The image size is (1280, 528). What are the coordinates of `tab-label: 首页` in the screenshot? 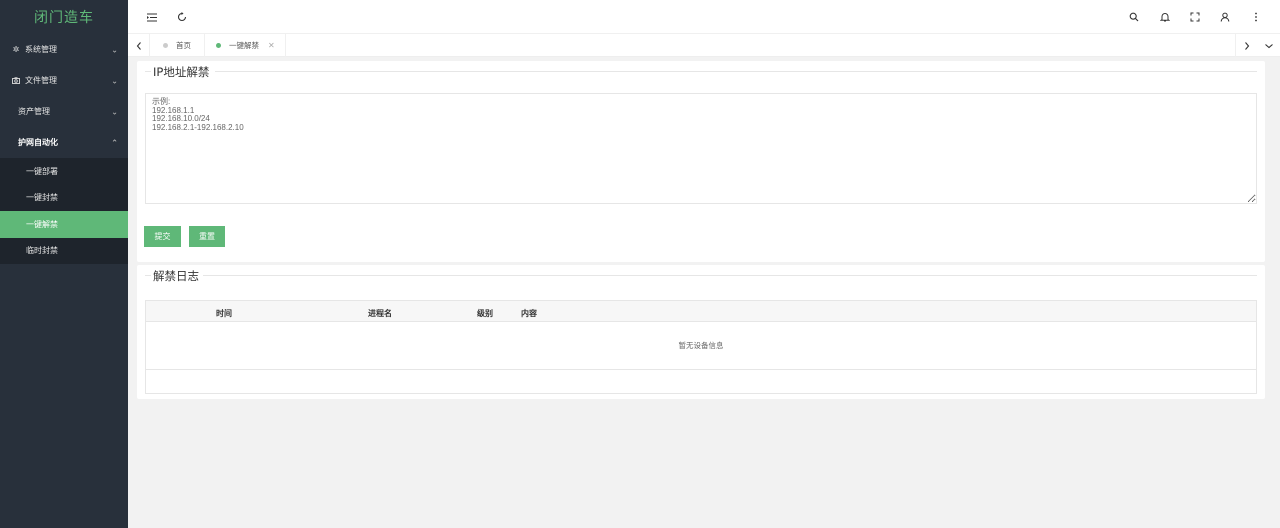 It's located at (183, 45).